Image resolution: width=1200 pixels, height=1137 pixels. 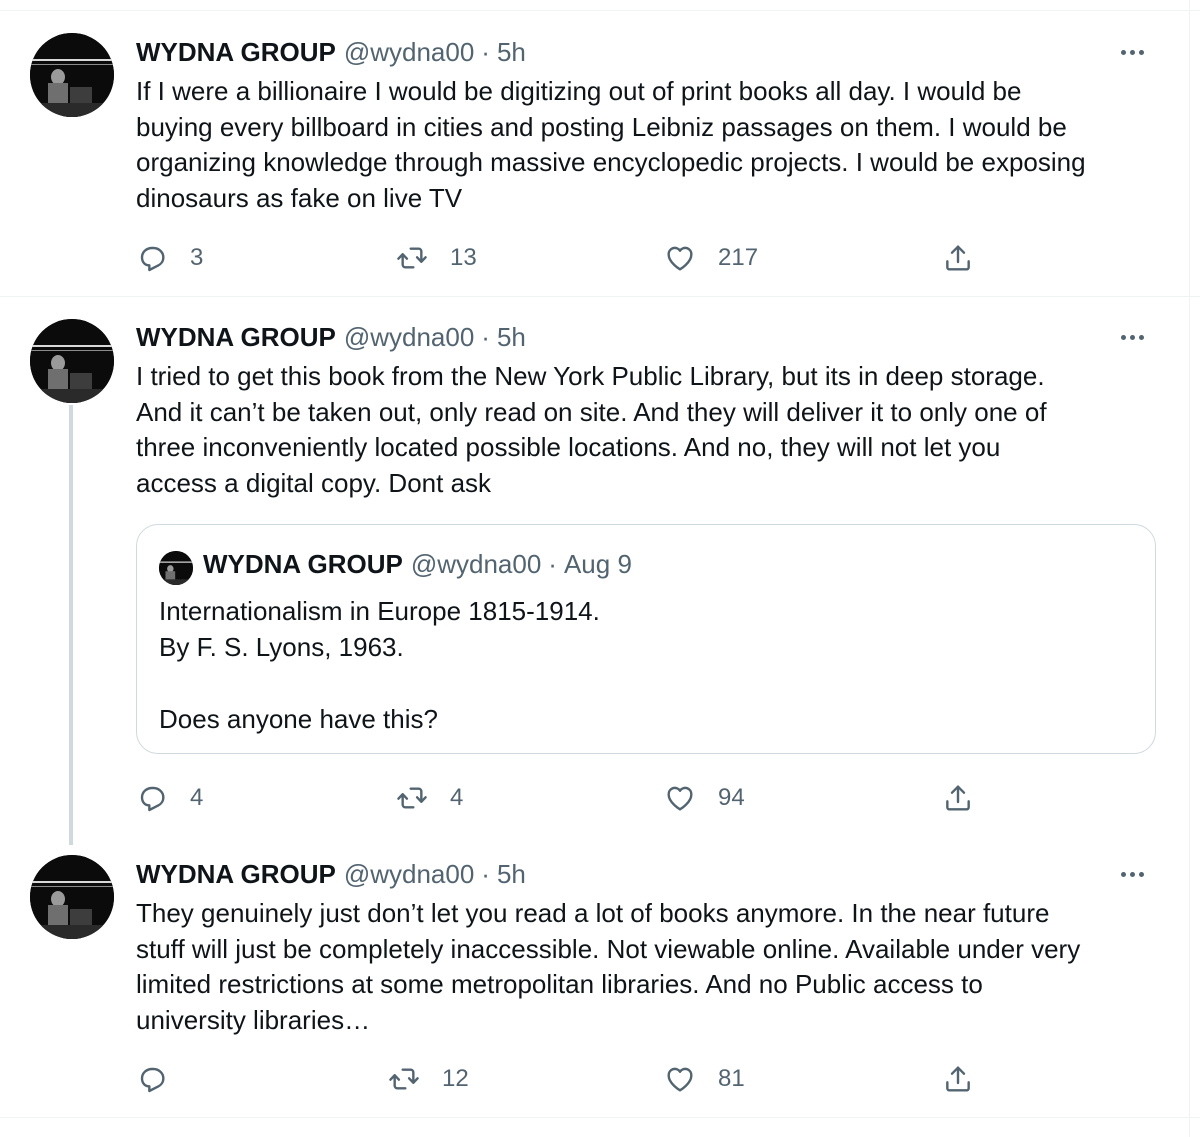 I want to click on quoted-text-line: Internationalism in Europe 1815-1914., so click(x=379, y=611).